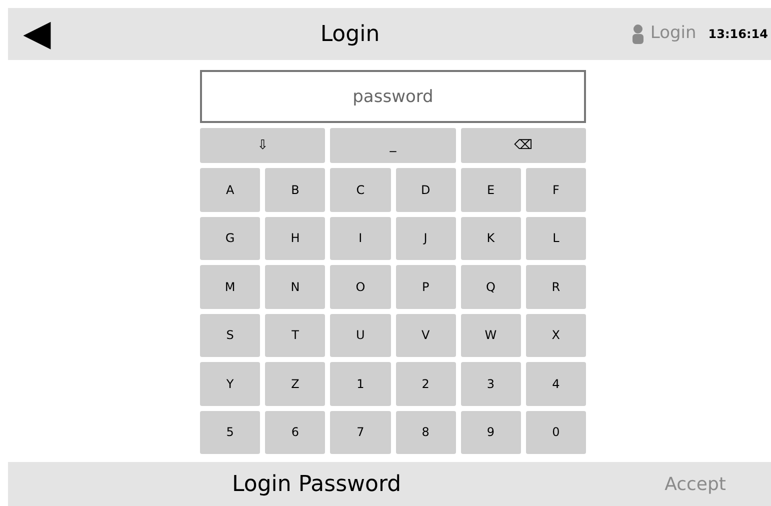  I want to click on back-button: ◀, so click(37, 34).